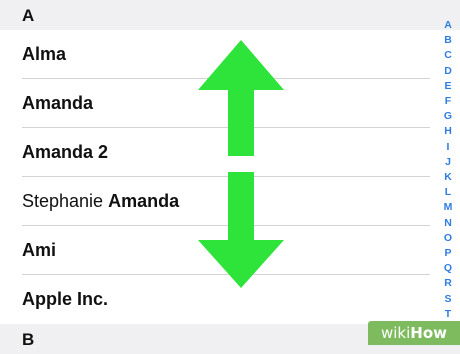  I want to click on index-letter: I, so click(448, 147).